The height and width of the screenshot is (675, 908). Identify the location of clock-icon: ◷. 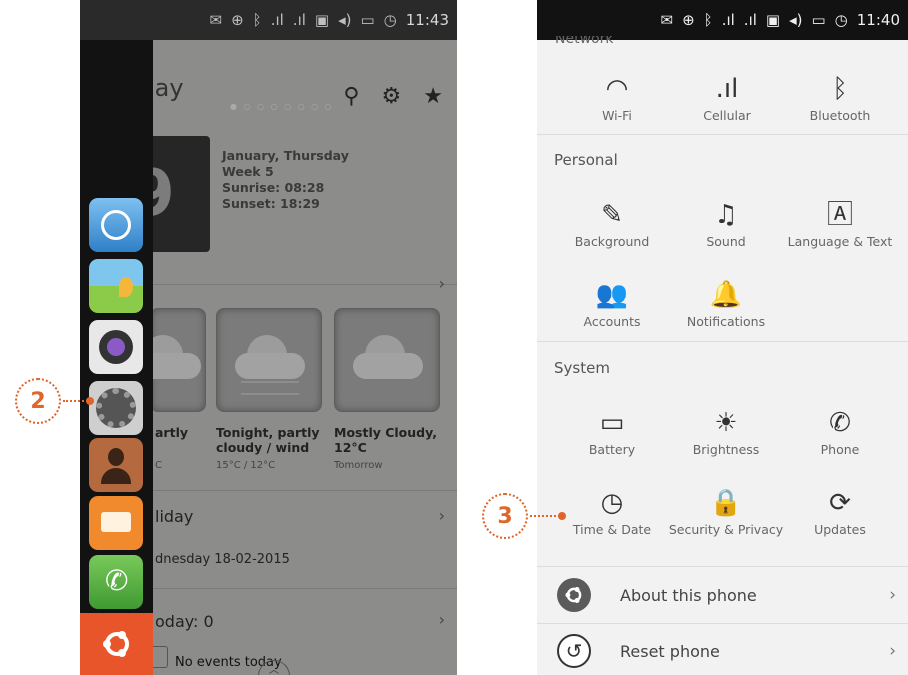
(841, 20).